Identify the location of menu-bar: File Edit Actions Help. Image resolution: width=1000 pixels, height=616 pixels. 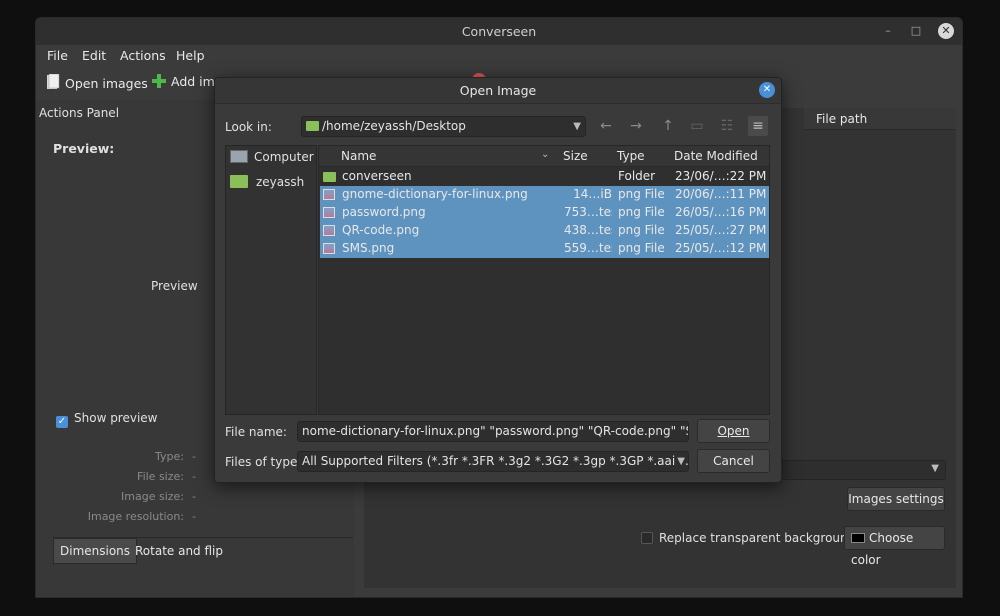
(499, 56).